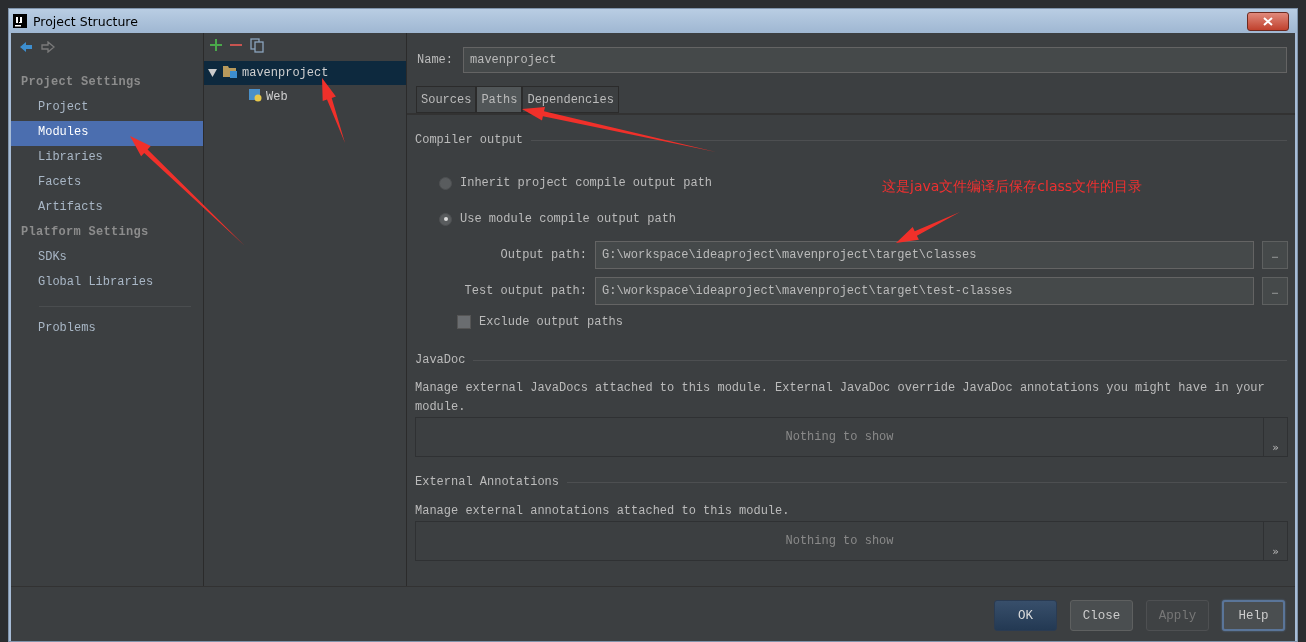  What do you see at coordinates (568, 219) in the screenshot?
I see `radio-label: Use module compile output path` at bounding box center [568, 219].